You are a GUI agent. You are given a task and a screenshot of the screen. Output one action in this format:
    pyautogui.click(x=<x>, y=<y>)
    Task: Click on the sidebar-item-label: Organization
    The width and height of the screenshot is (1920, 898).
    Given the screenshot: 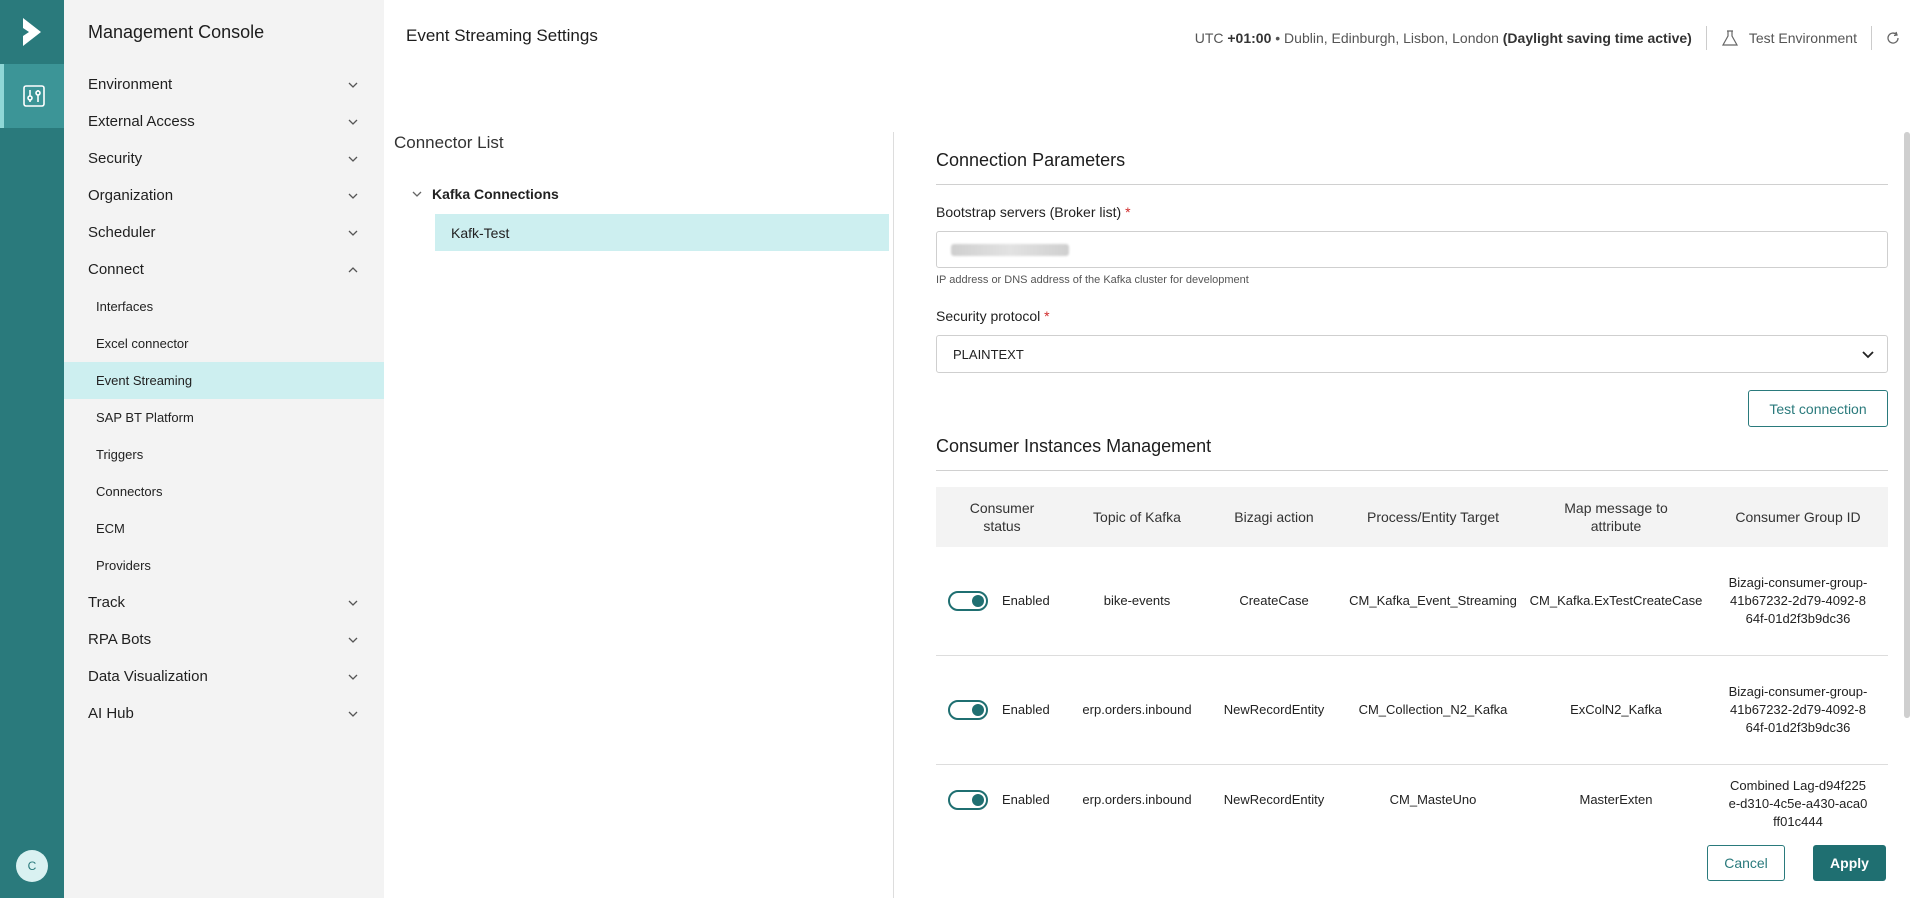 What is the action you would take?
    pyautogui.click(x=131, y=195)
    